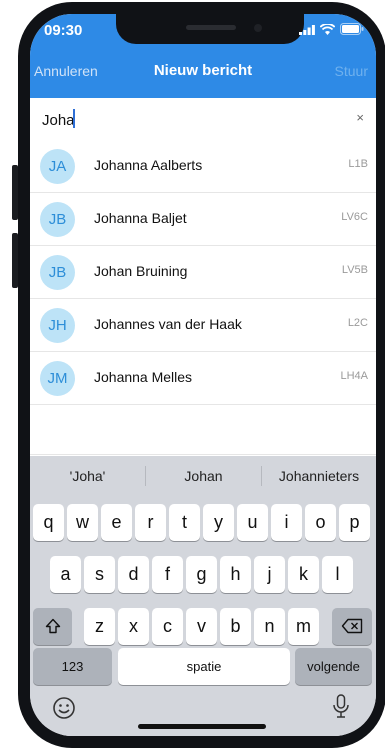 The width and height of the screenshot is (385, 751). What do you see at coordinates (319, 476) in the screenshot?
I see `suggestion-item: Johannieters` at bounding box center [319, 476].